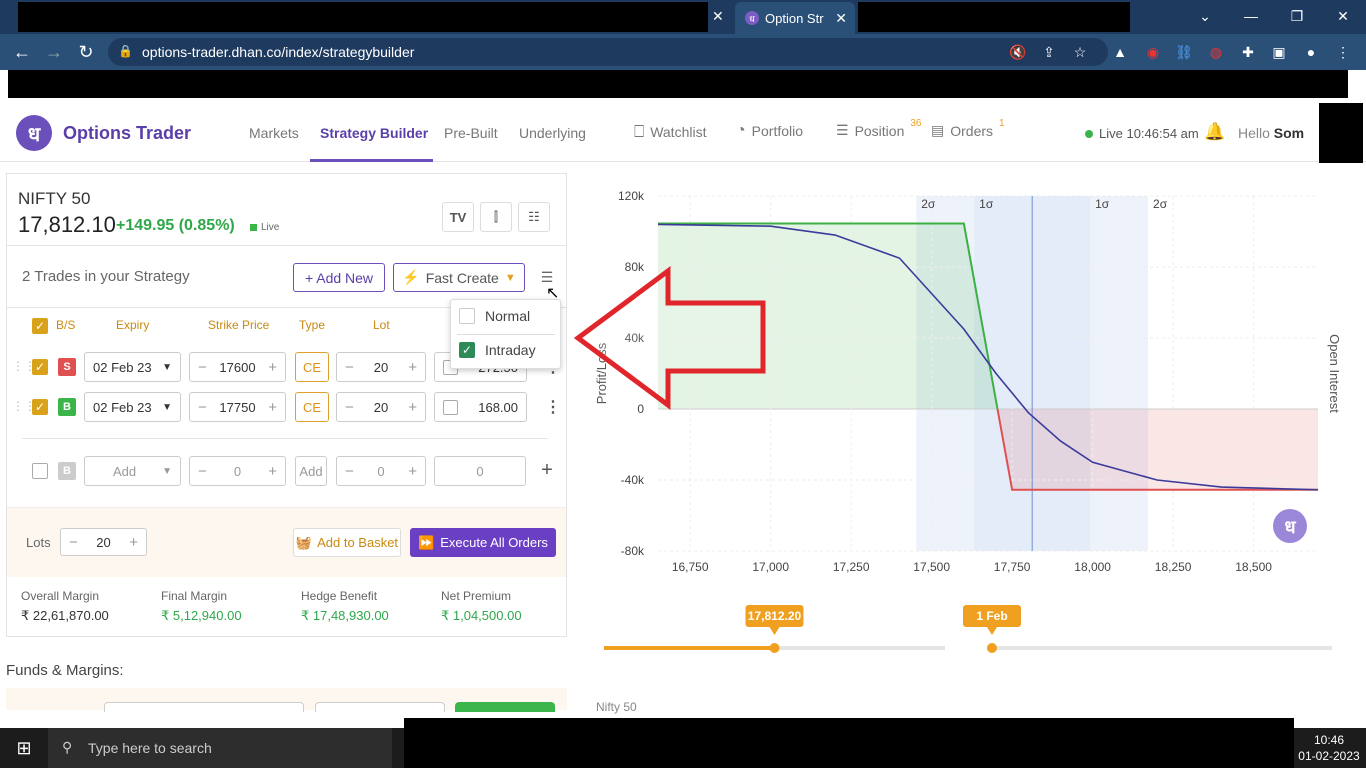  I want to click on windows-start-icon: ⊞, so click(24, 748).